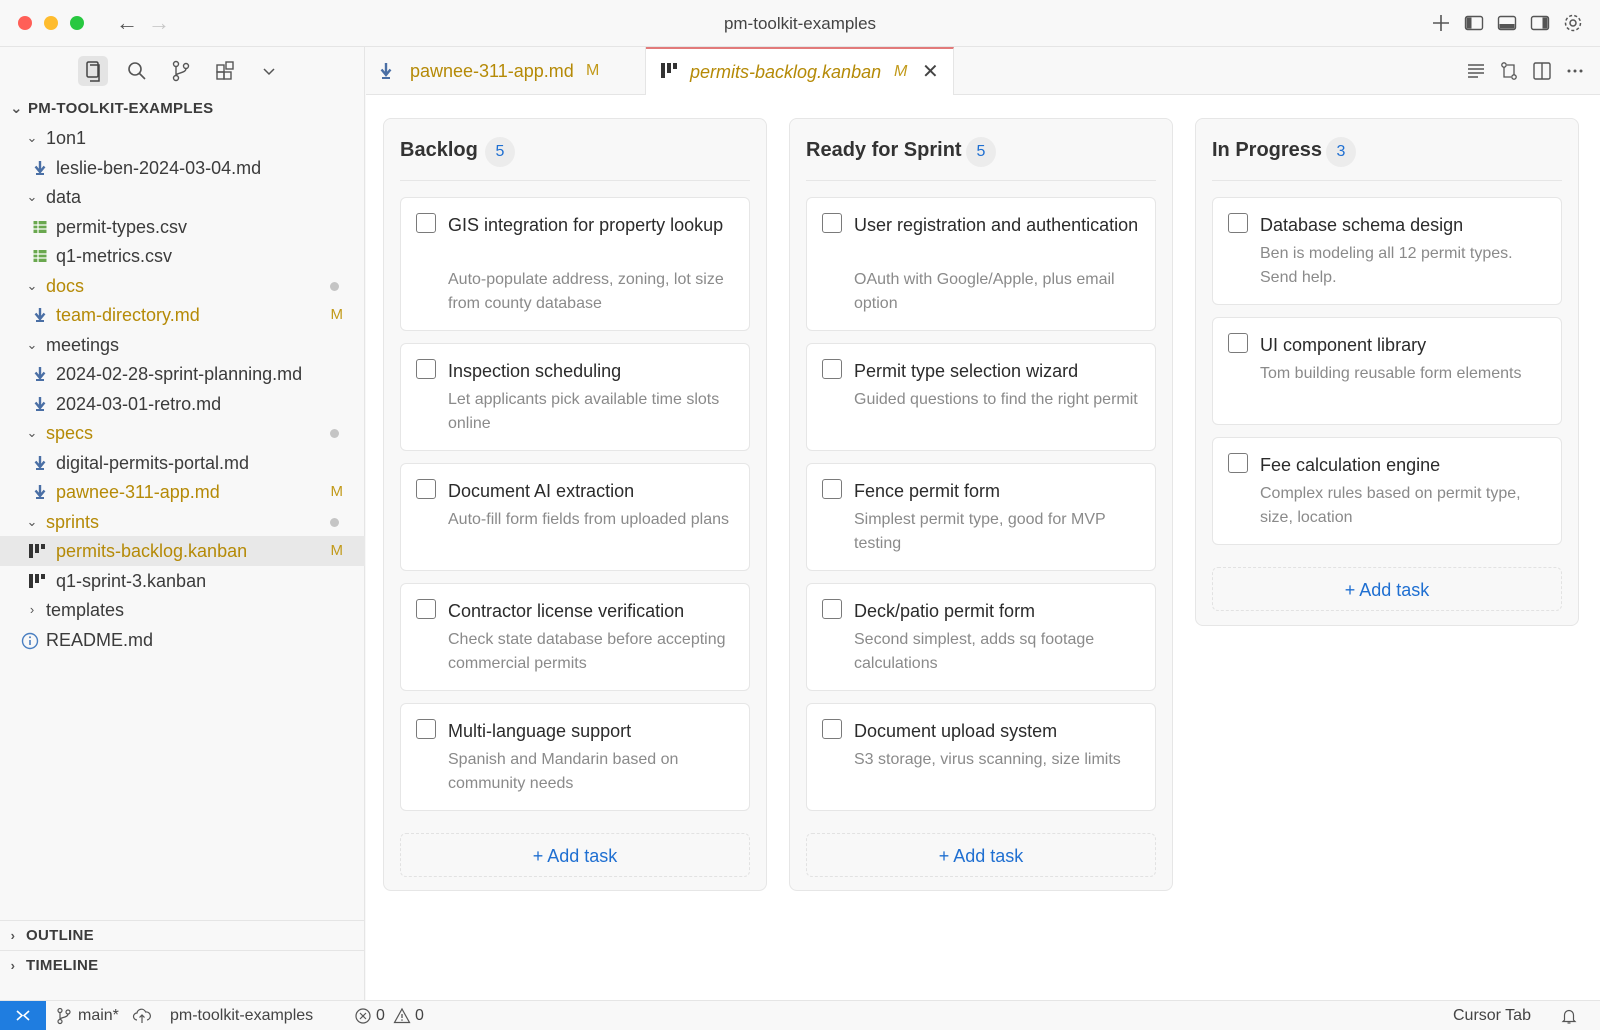 This screenshot has height=1030, width=1600. What do you see at coordinates (1507, 23) in the screenshot?
I see `toggle-panel-icon` at bounding box center [1507, 23].